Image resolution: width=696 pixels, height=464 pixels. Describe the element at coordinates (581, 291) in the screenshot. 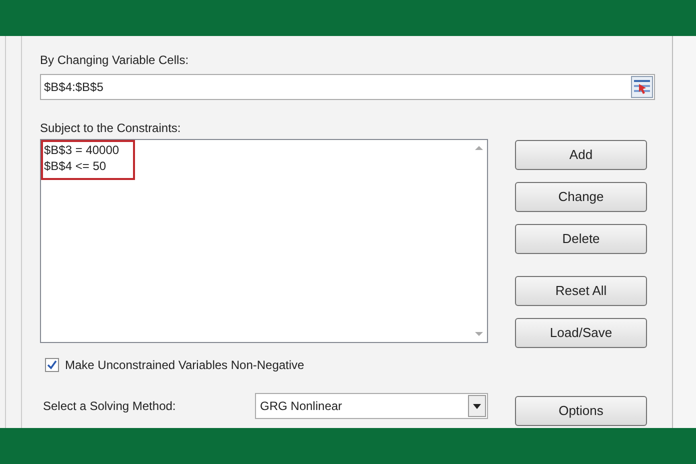

I see `dialog-button: Reset All` at that location.